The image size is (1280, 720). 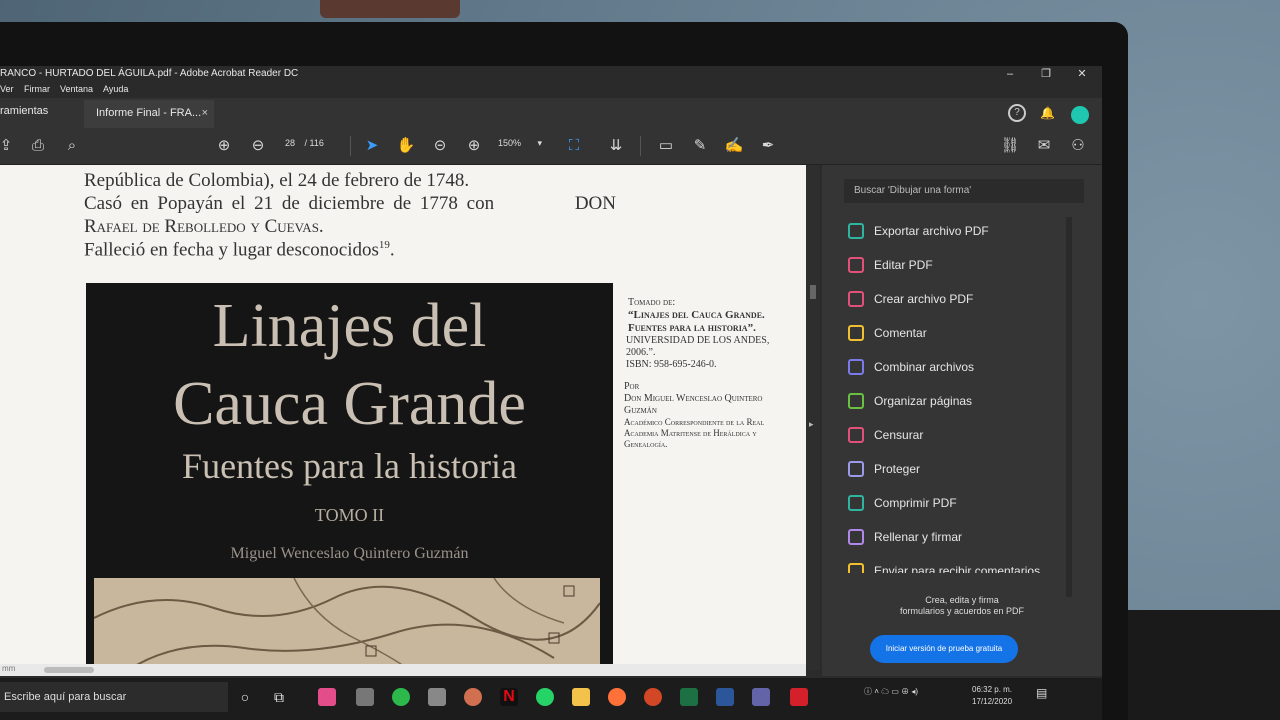 I want to click on horizontal-scrollbar: mm, so click(x=403, y=670).